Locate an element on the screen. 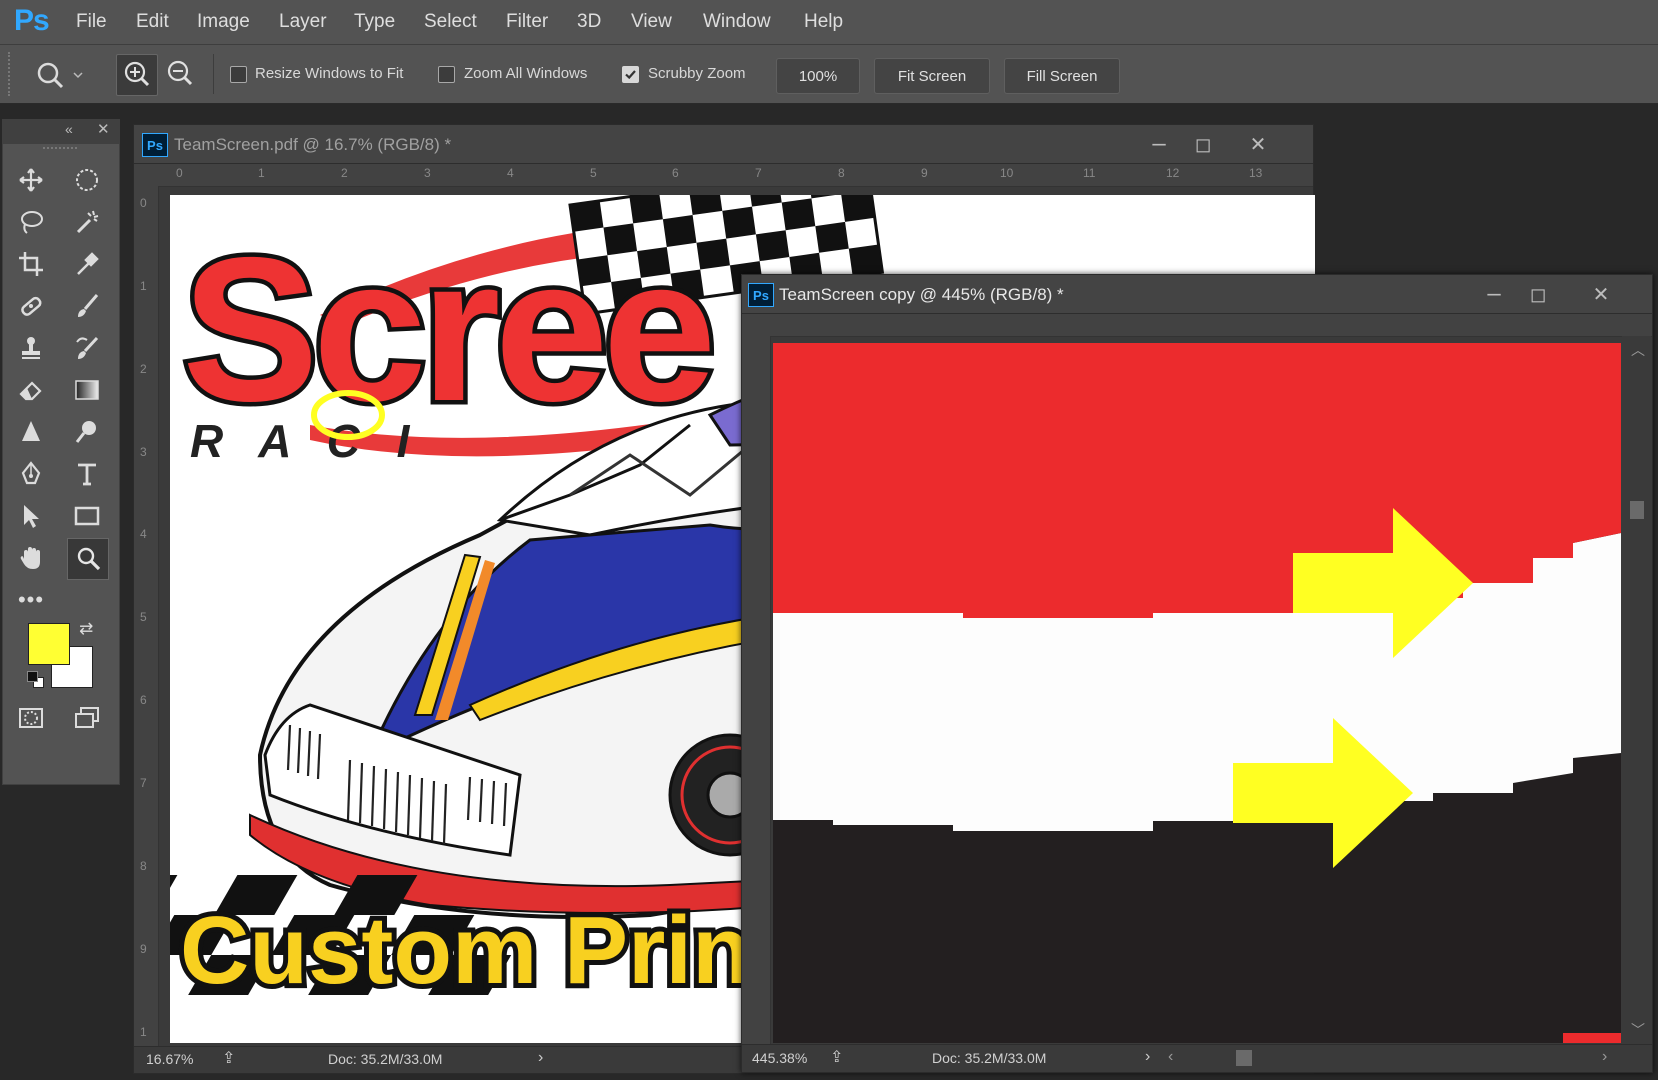  tool-preset-picker is located at coordinates (62, 75).